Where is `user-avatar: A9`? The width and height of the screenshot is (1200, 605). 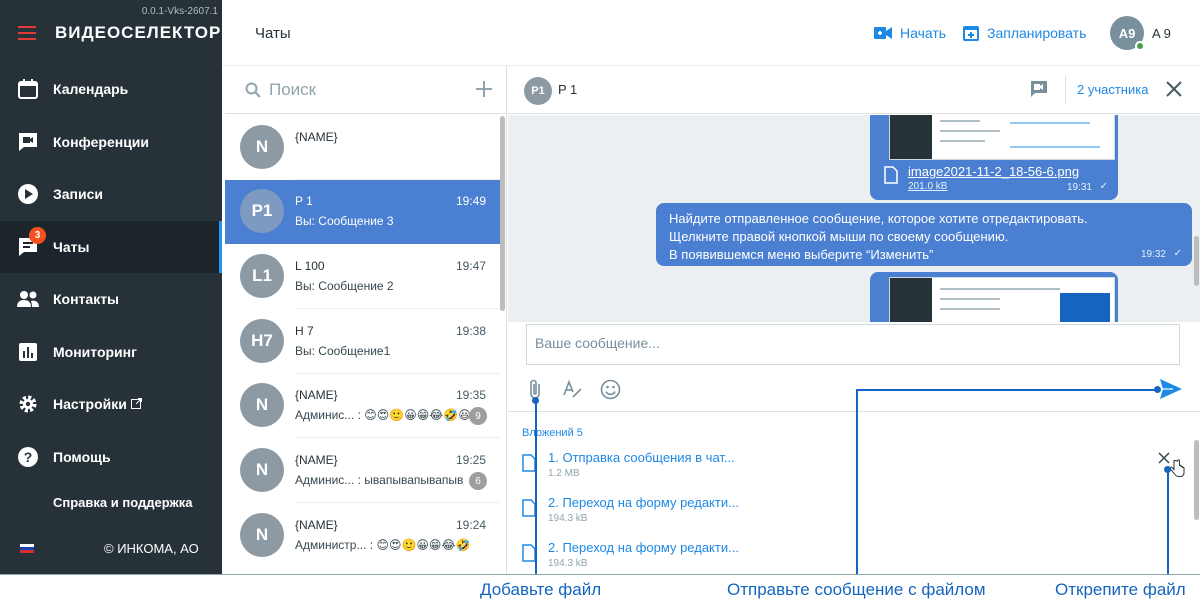 user-avatar: A9 is located at coordinates (1127, 33).